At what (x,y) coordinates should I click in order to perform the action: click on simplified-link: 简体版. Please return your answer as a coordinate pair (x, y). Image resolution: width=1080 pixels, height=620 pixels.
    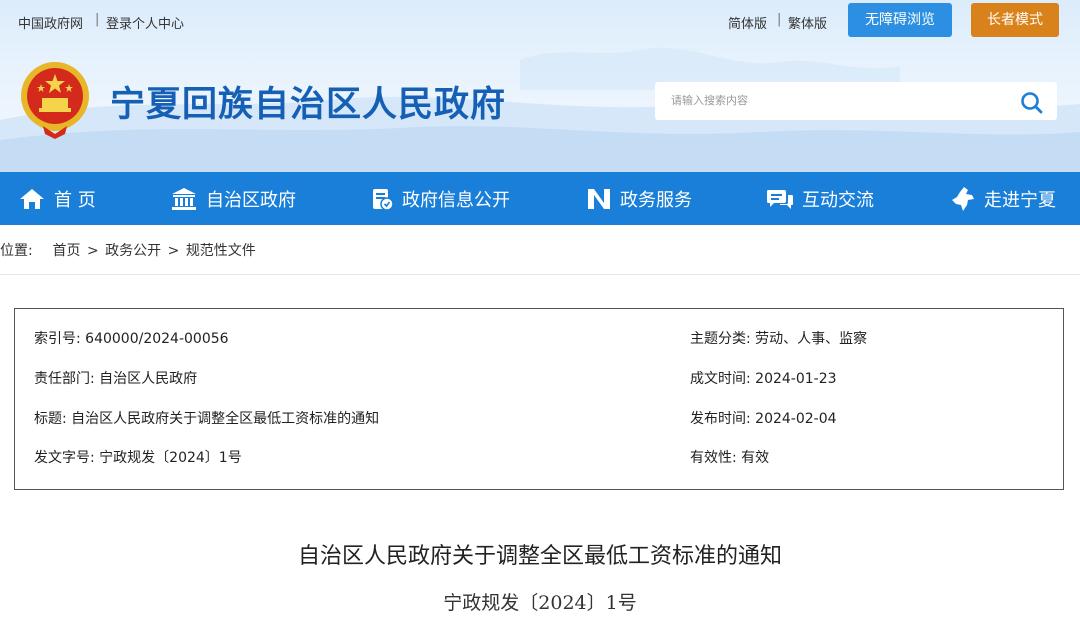
    Looking at the image, I should click on (747, 22).